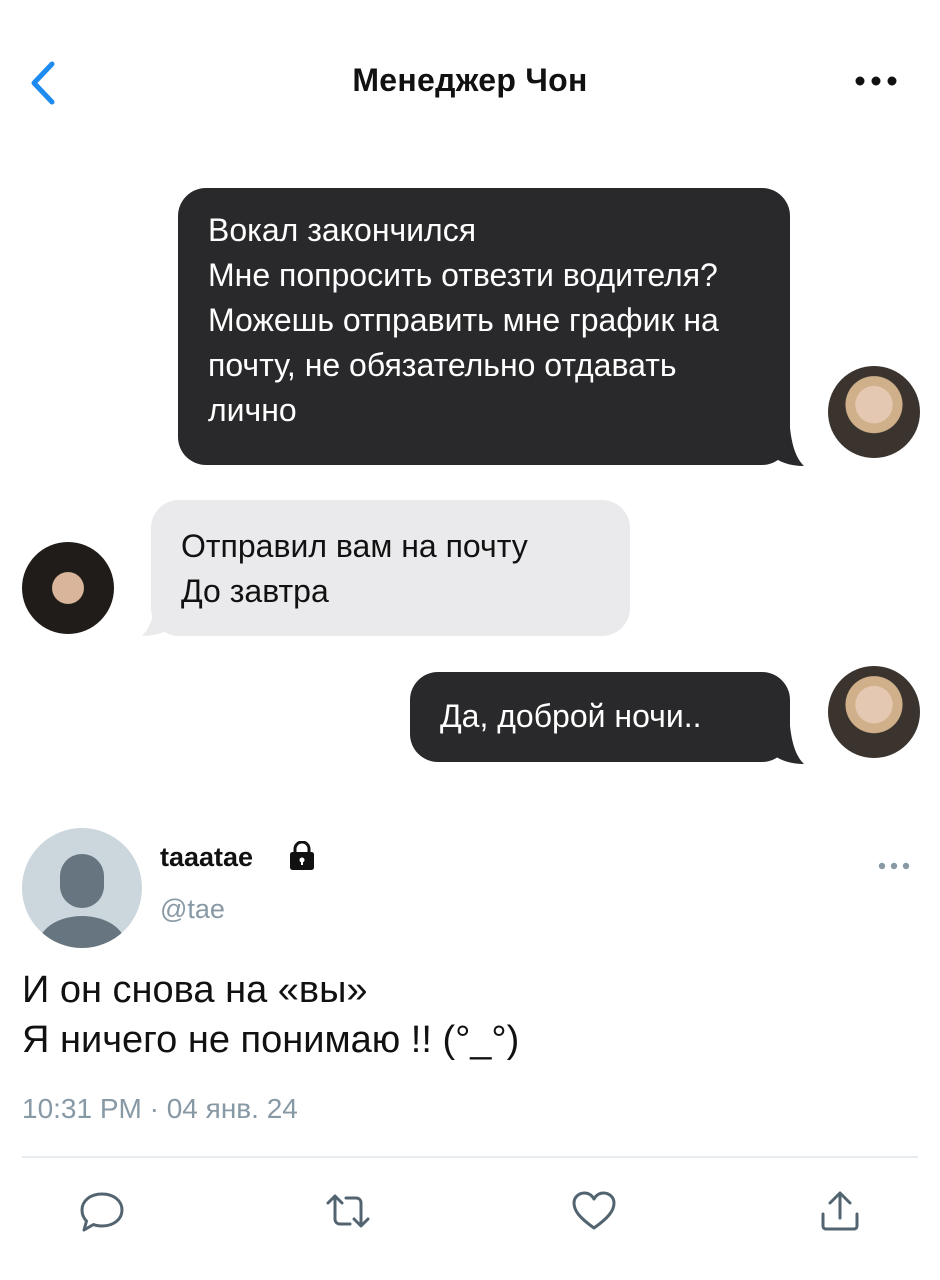  What do you see at coordinates (571, 716) in the screenshot?
I see `message-text: Да, доброй ночи..` at bounding box center [571, 716].